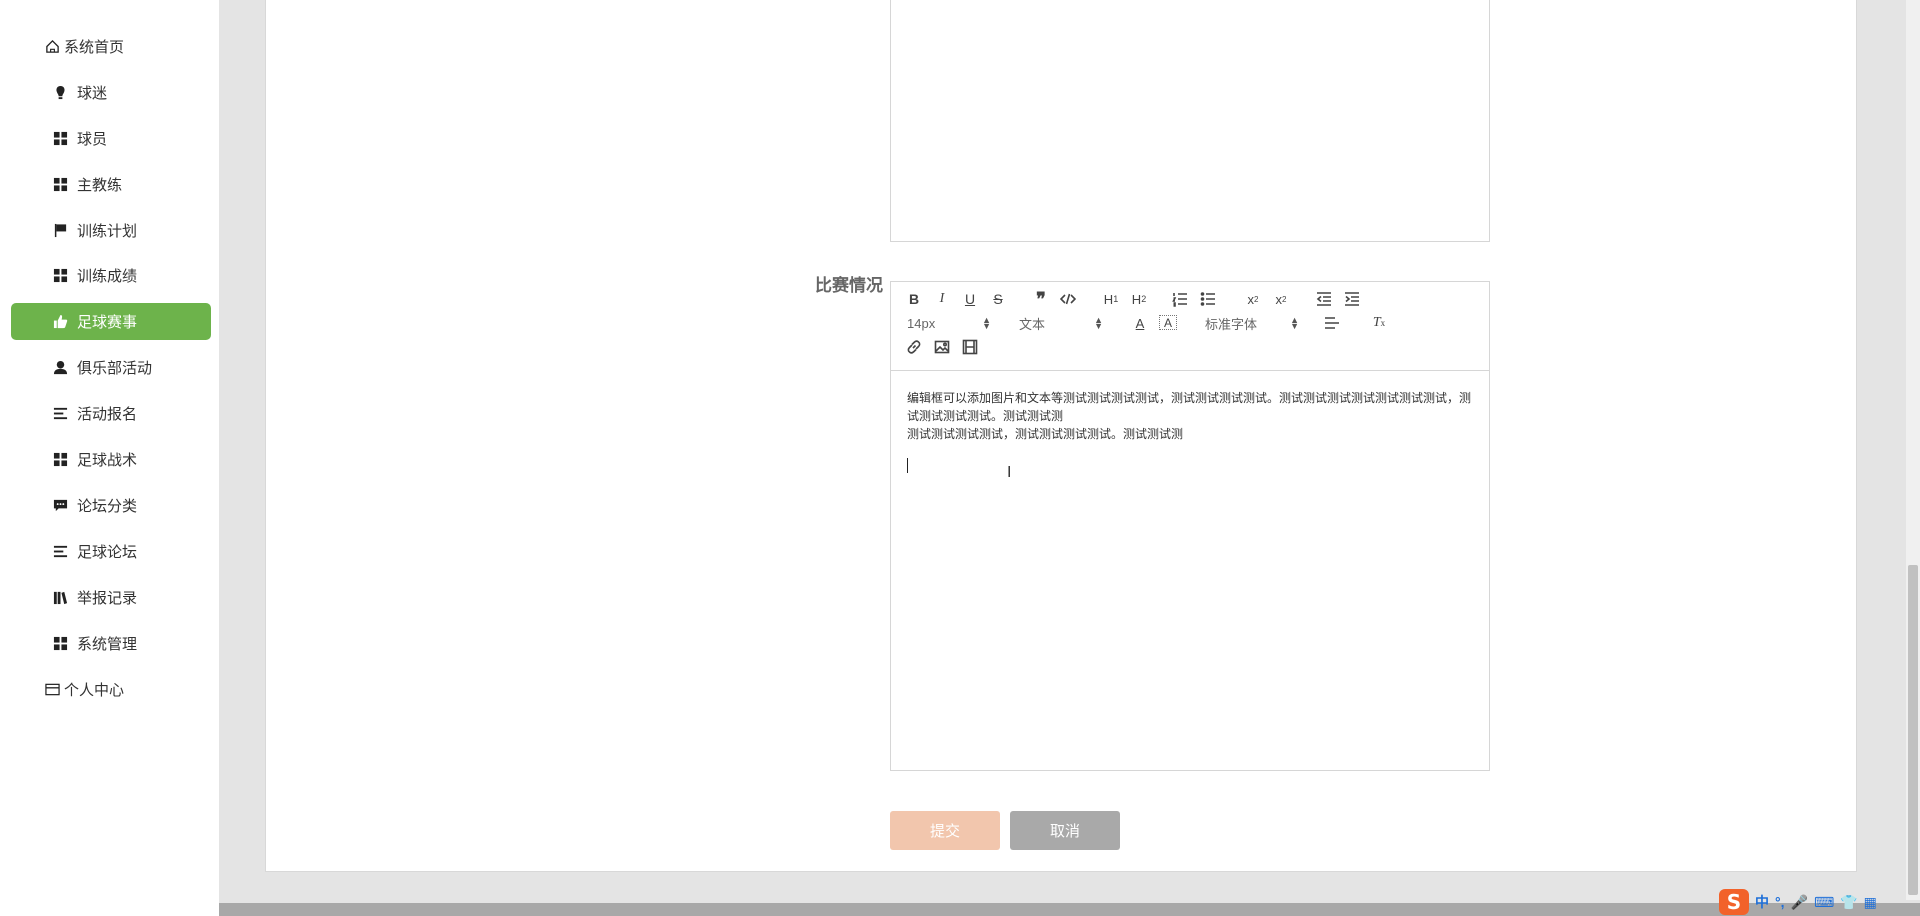 The width and height of the screenshot is (1920, 916). Describe the element at coordinates (60, 506) in the screenshot. I see `chat-icon` at that location.